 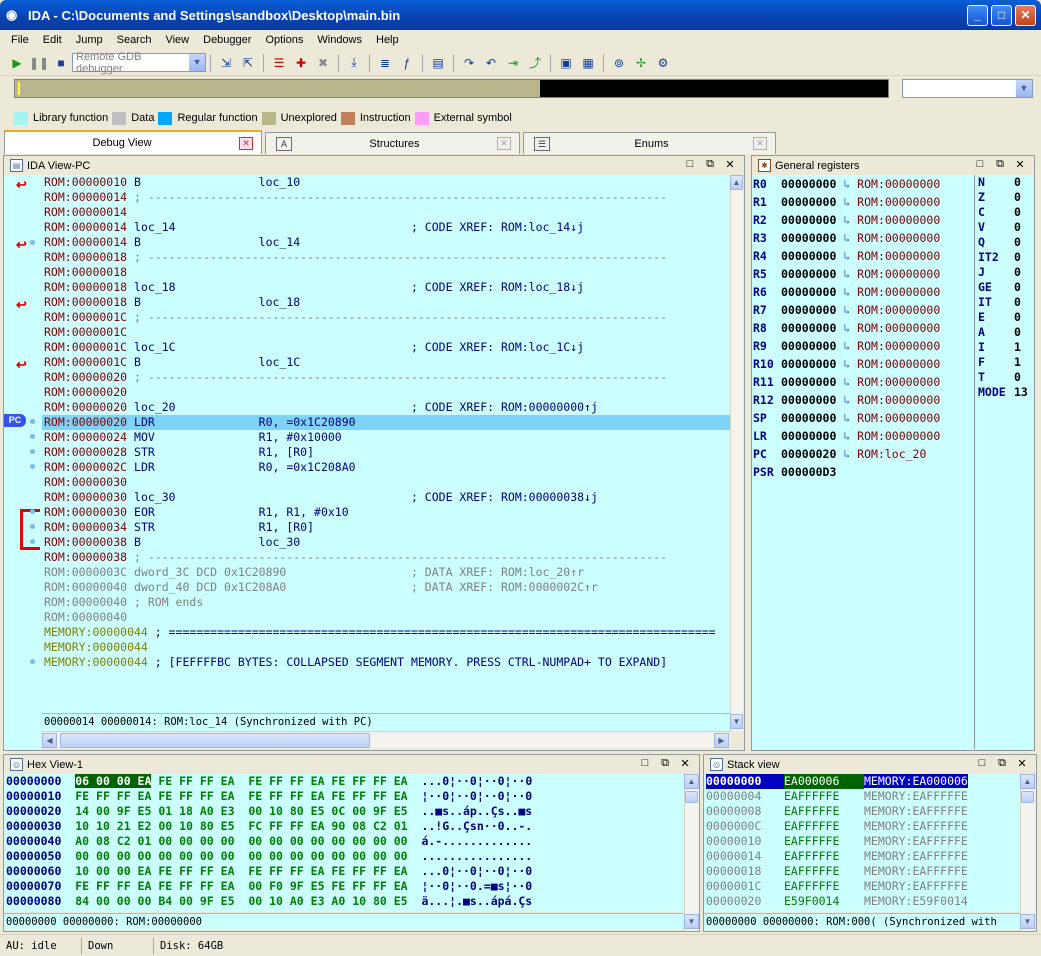 I want to click on register-row: R2 00000000 ↳ ROM:00000000, so click(x=863, y=220).